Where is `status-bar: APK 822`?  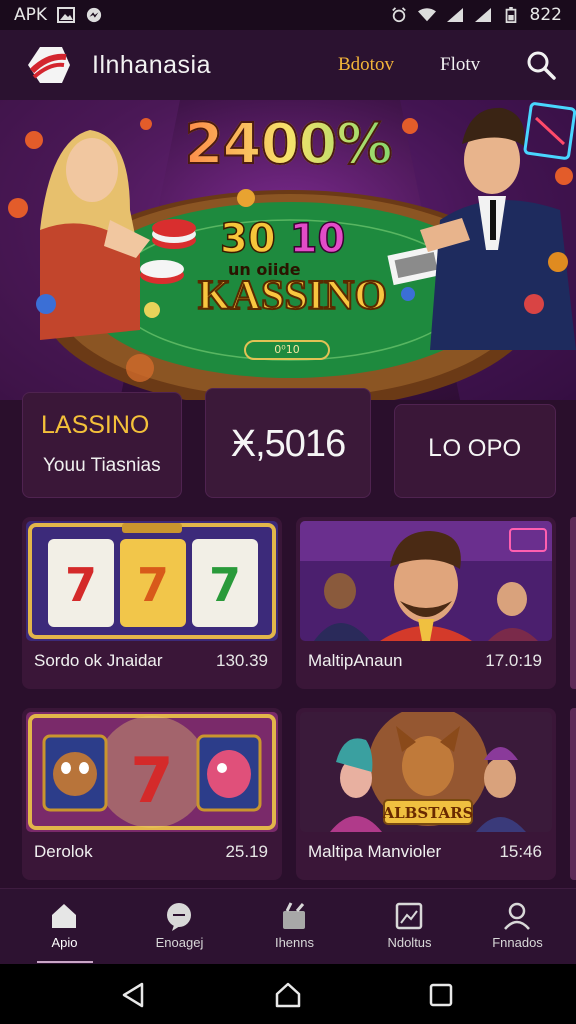 status-bar: APK 822 is located at coordinates (288, 15).